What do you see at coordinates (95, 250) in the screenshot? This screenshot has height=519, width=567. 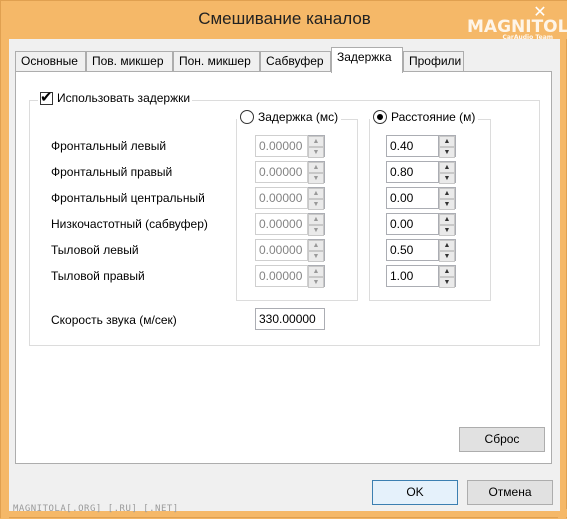 I see `channel-label: Тыловой левый` at bounding box center [95, 250].